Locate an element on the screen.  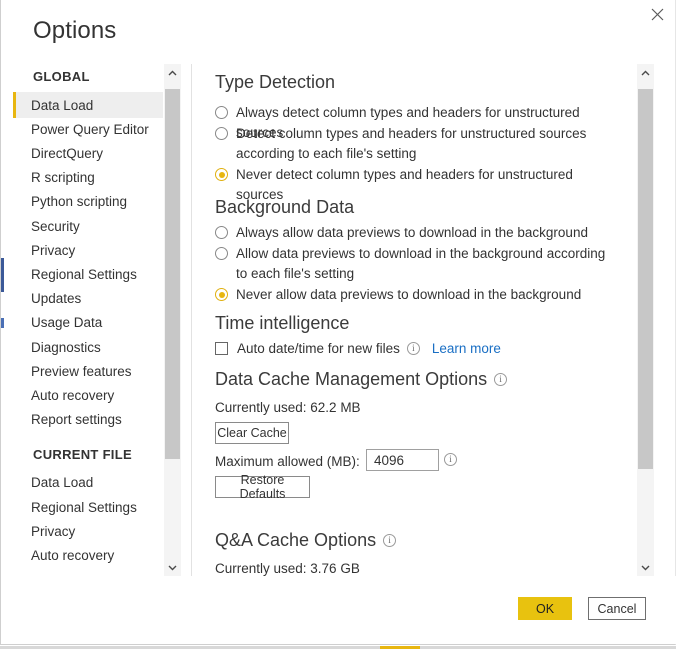
sidebar-item-r-scripting: R scripting is located at coordinates (88, 178).